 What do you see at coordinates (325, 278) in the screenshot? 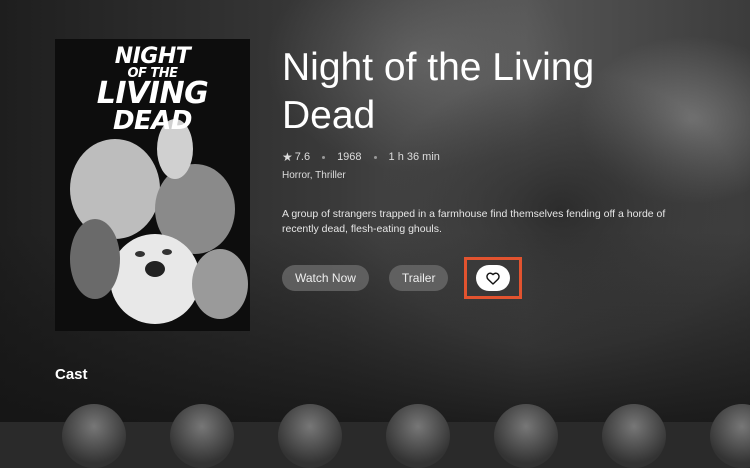
I see `watch-now-button: Watch Now` at bounding box center [325, 278].